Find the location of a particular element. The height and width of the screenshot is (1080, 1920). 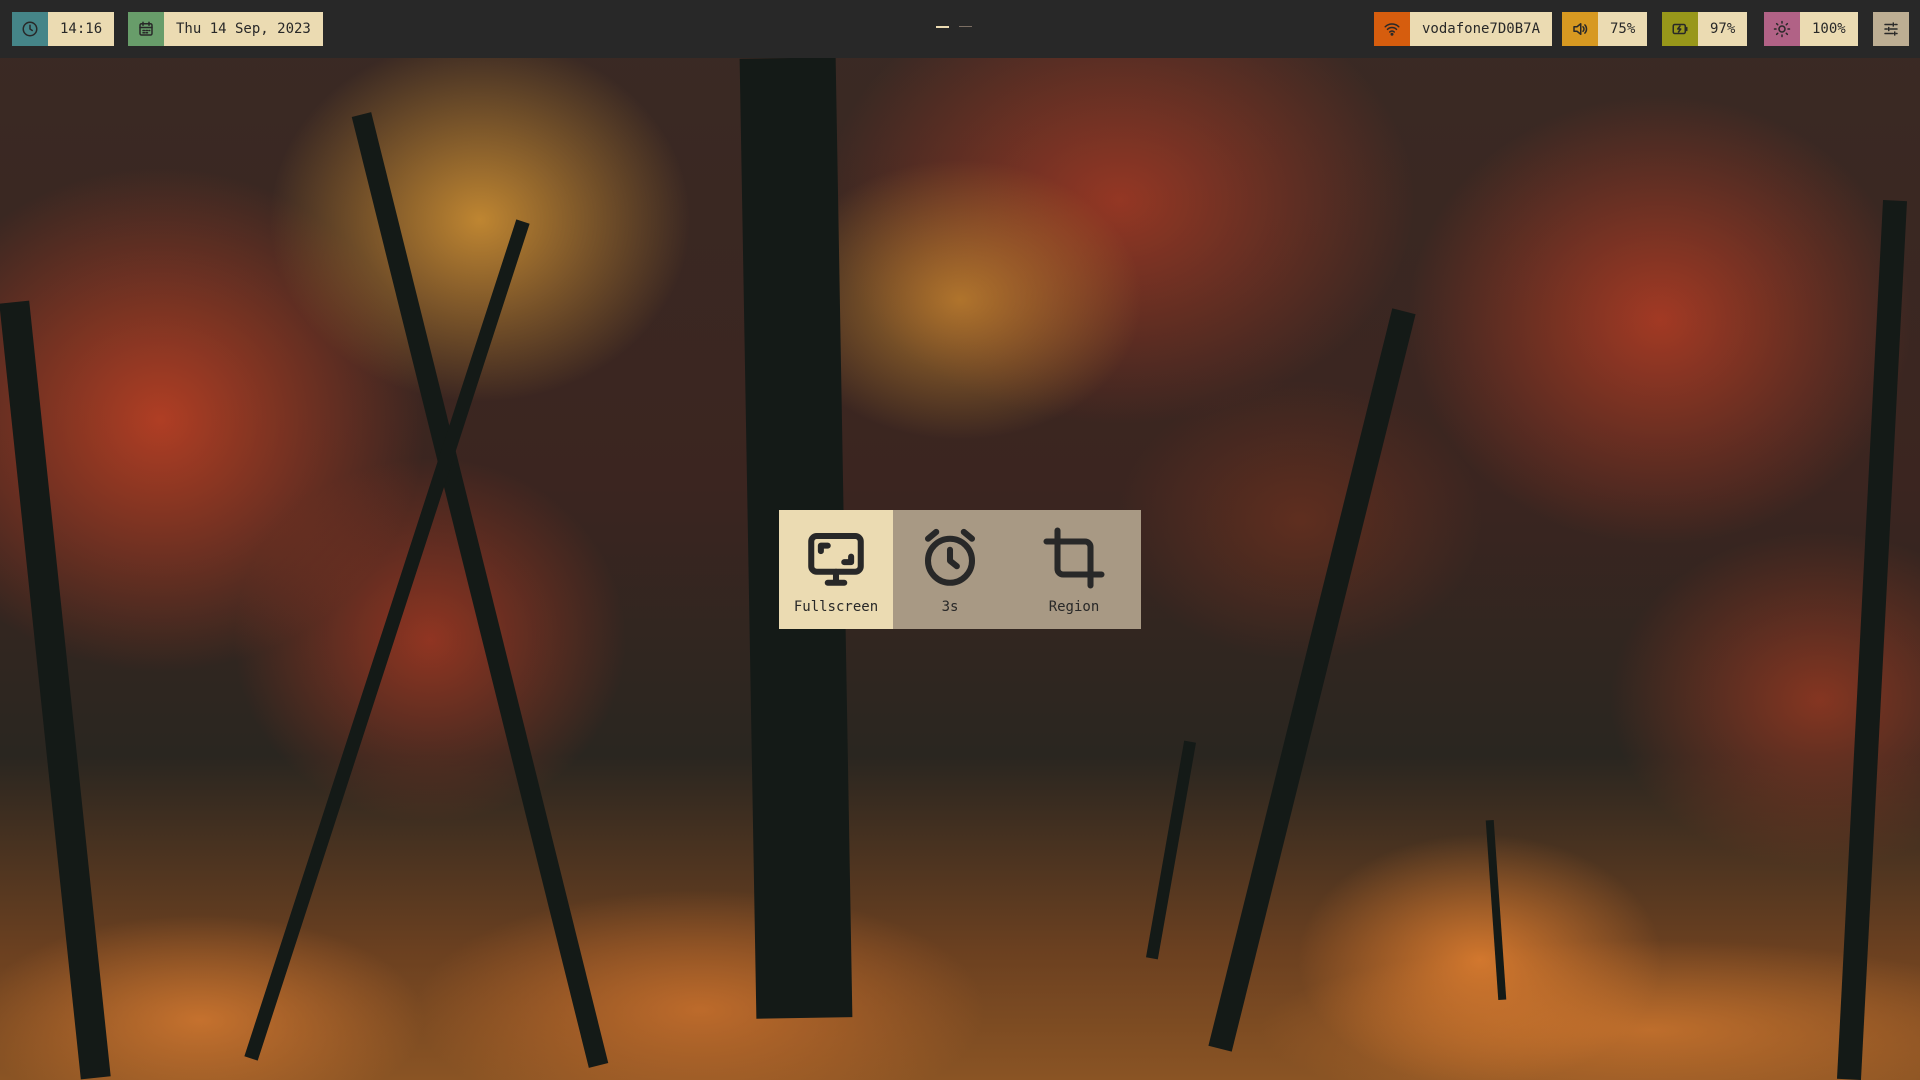

date-text: Thu 14 Sep, 2023 is located at coordinates (243, 29).